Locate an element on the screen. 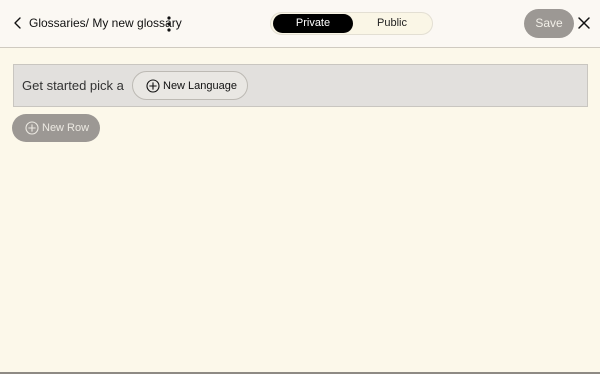 The height and width of the screenshot is (374, 600). new-language-label: New Language is located at coordinates (200, 86).